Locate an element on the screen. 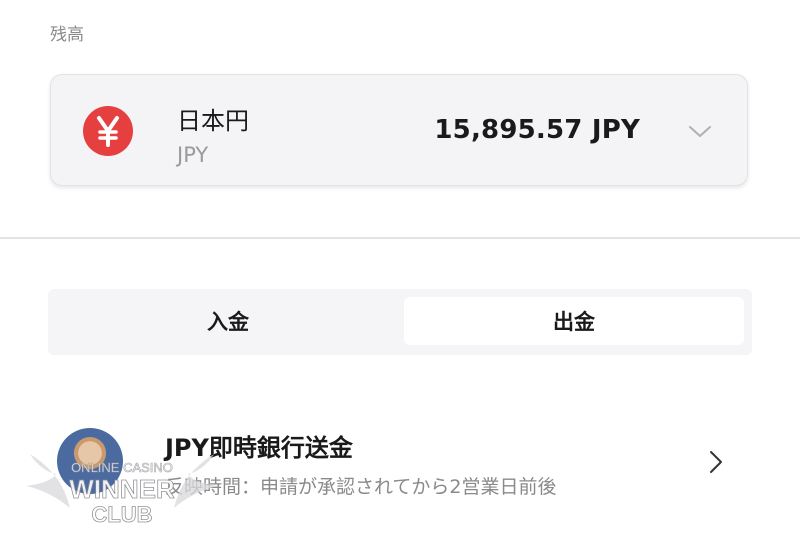  chevron-right-icon is located at coordinates (716, 464).